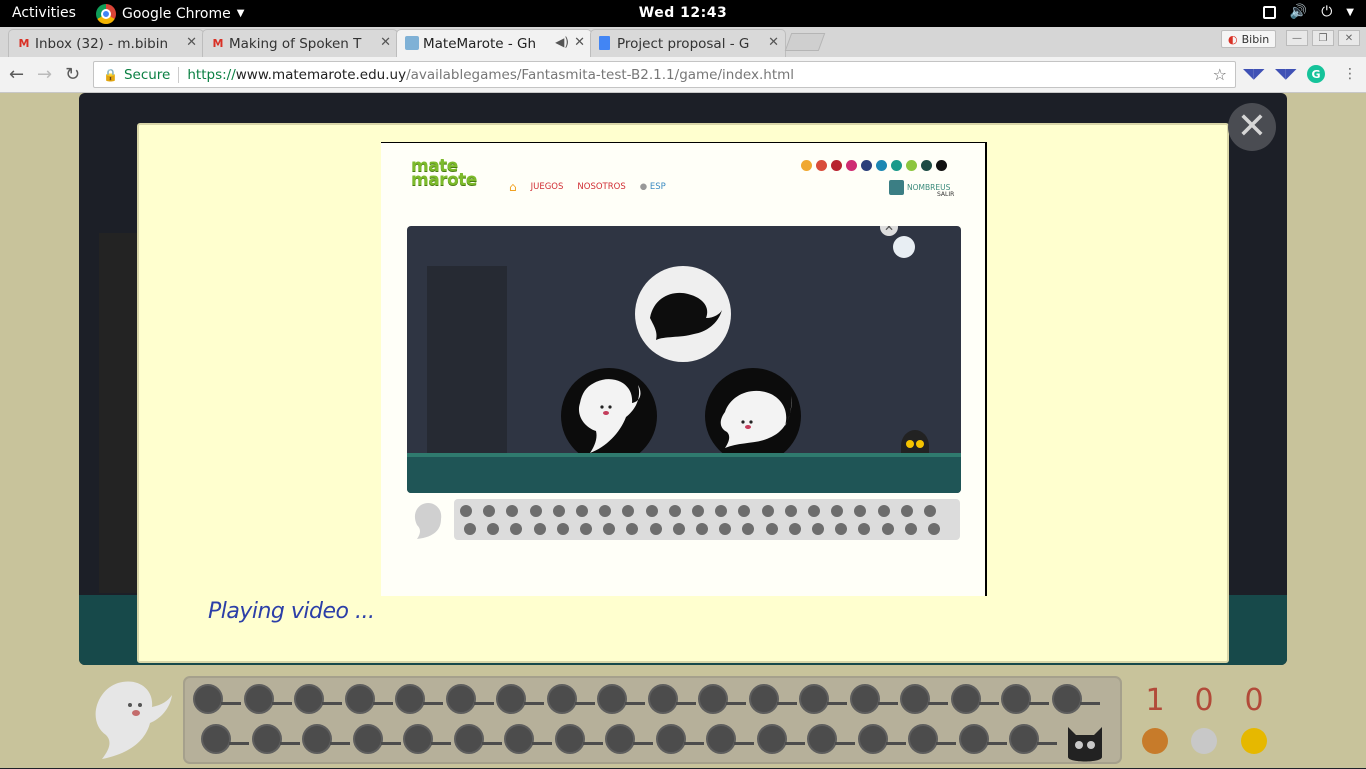  I want to click on audio-playing-icon: ◀), so click(562, 42).